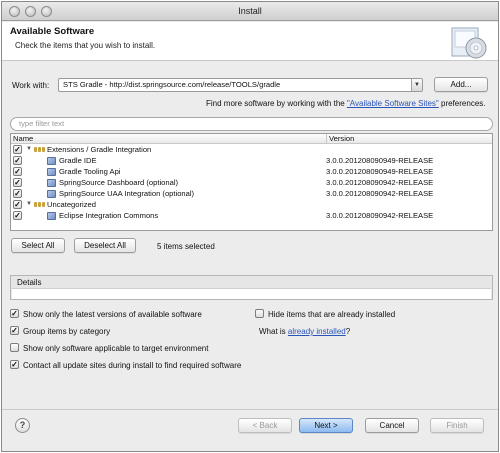  Describe the element at coordinates (251, 124) in the screenshot. I see `filter-input: type filter text` at that location.